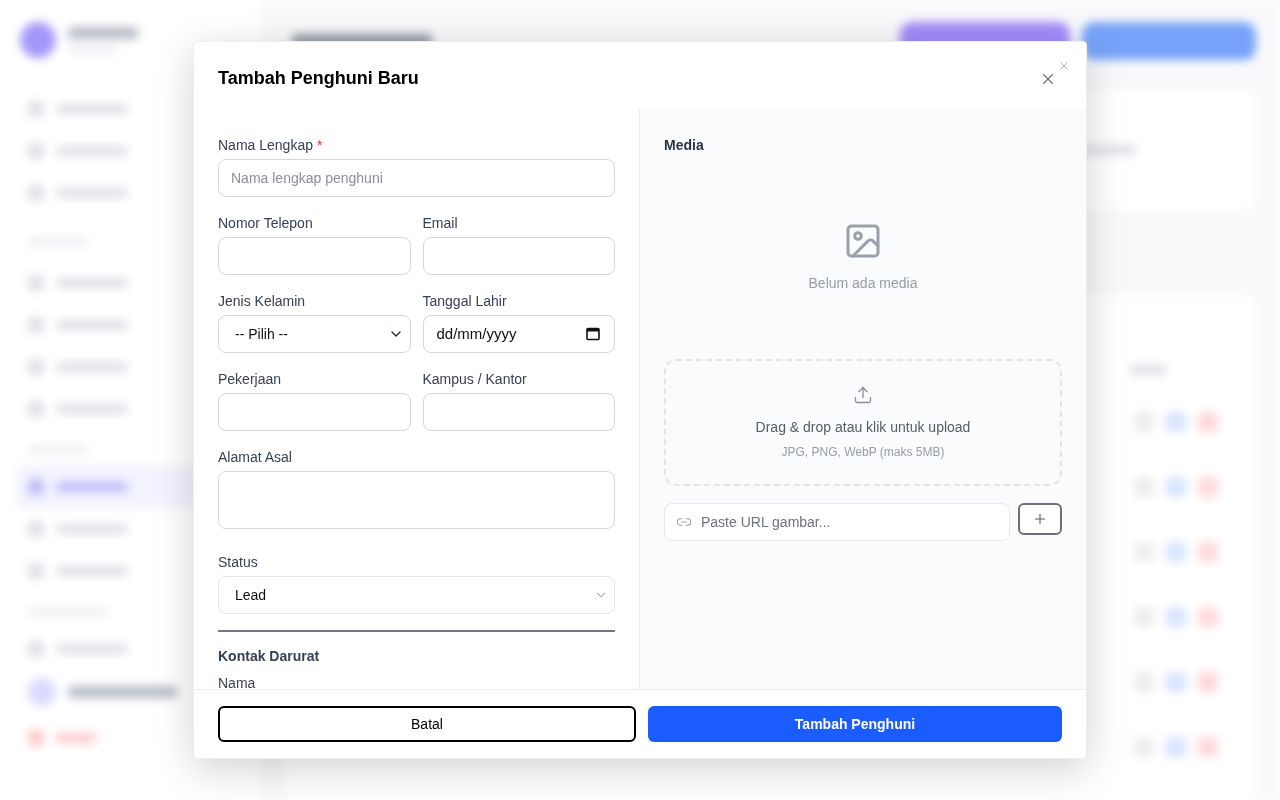  Describe the element at coordinates (250, 379) in the screenshot. I see `field-label: Pekerjaan` at that location.